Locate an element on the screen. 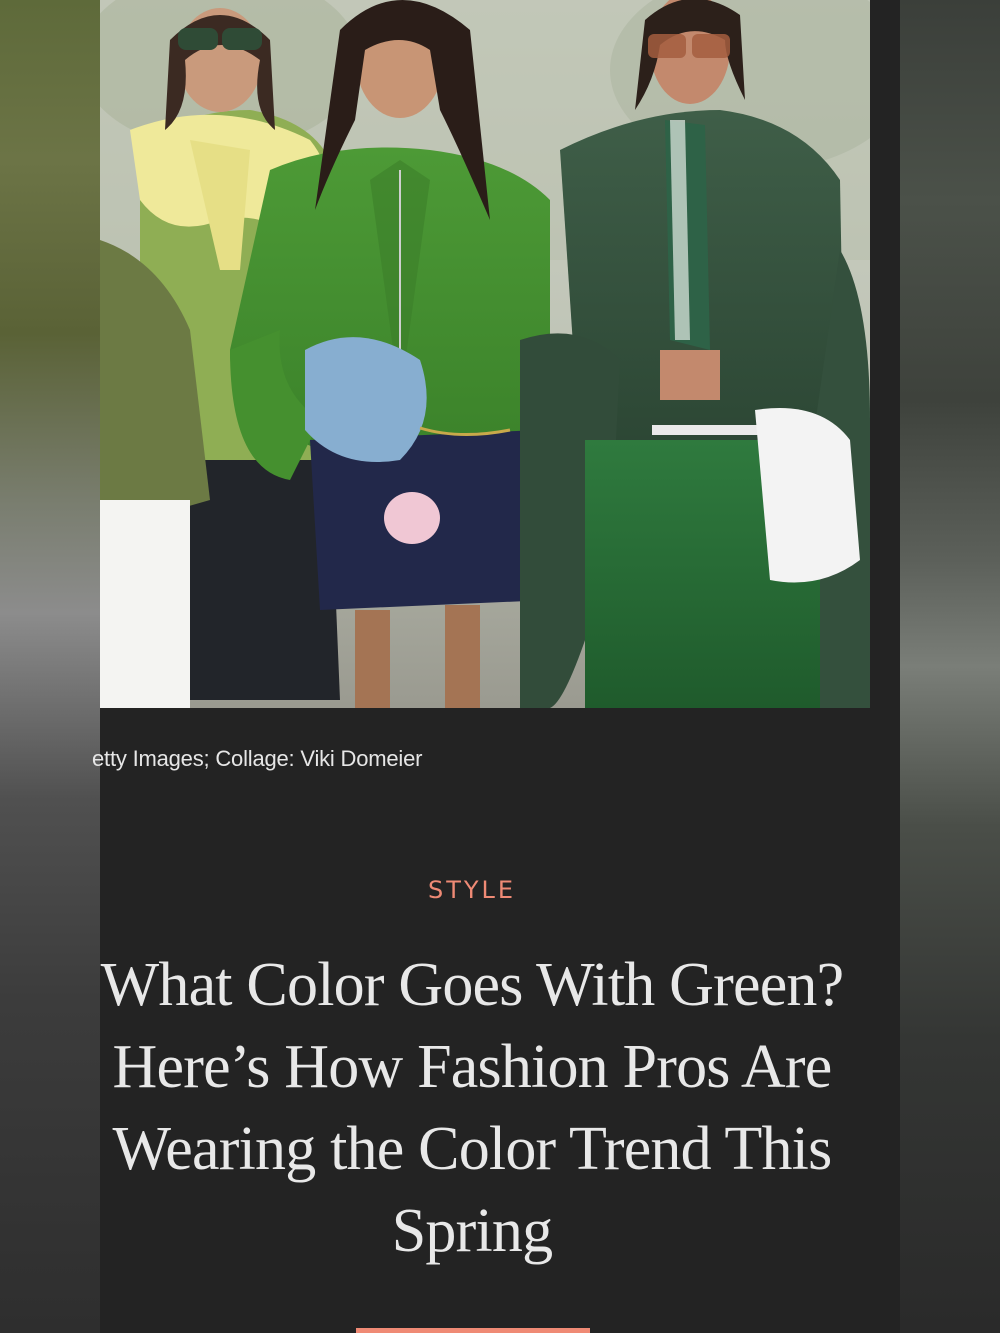  image-credit: etty Images; Collage: Viki Domeier is located at coordinates (257, 758).